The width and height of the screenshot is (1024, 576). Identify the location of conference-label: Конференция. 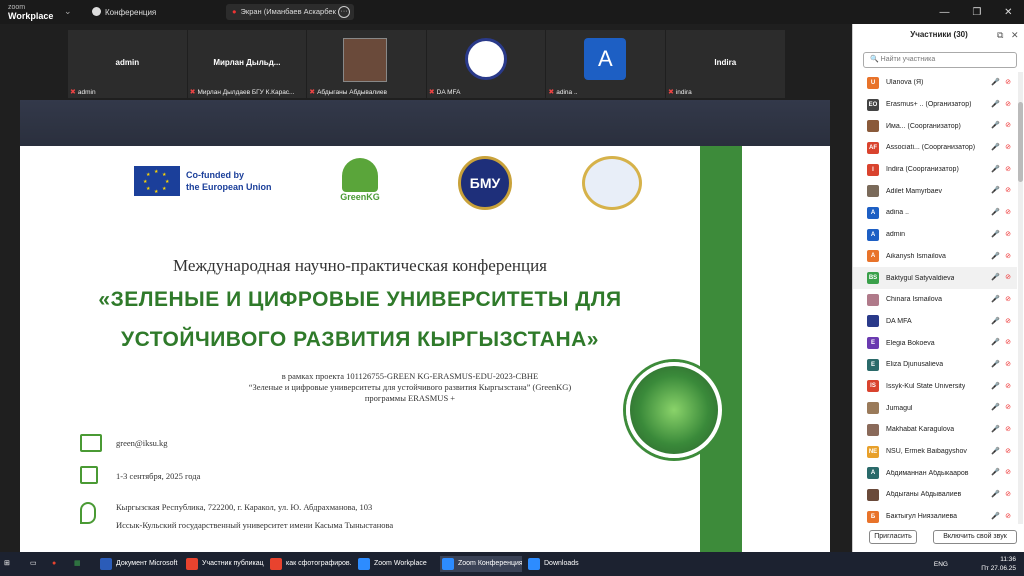
(131, 12).